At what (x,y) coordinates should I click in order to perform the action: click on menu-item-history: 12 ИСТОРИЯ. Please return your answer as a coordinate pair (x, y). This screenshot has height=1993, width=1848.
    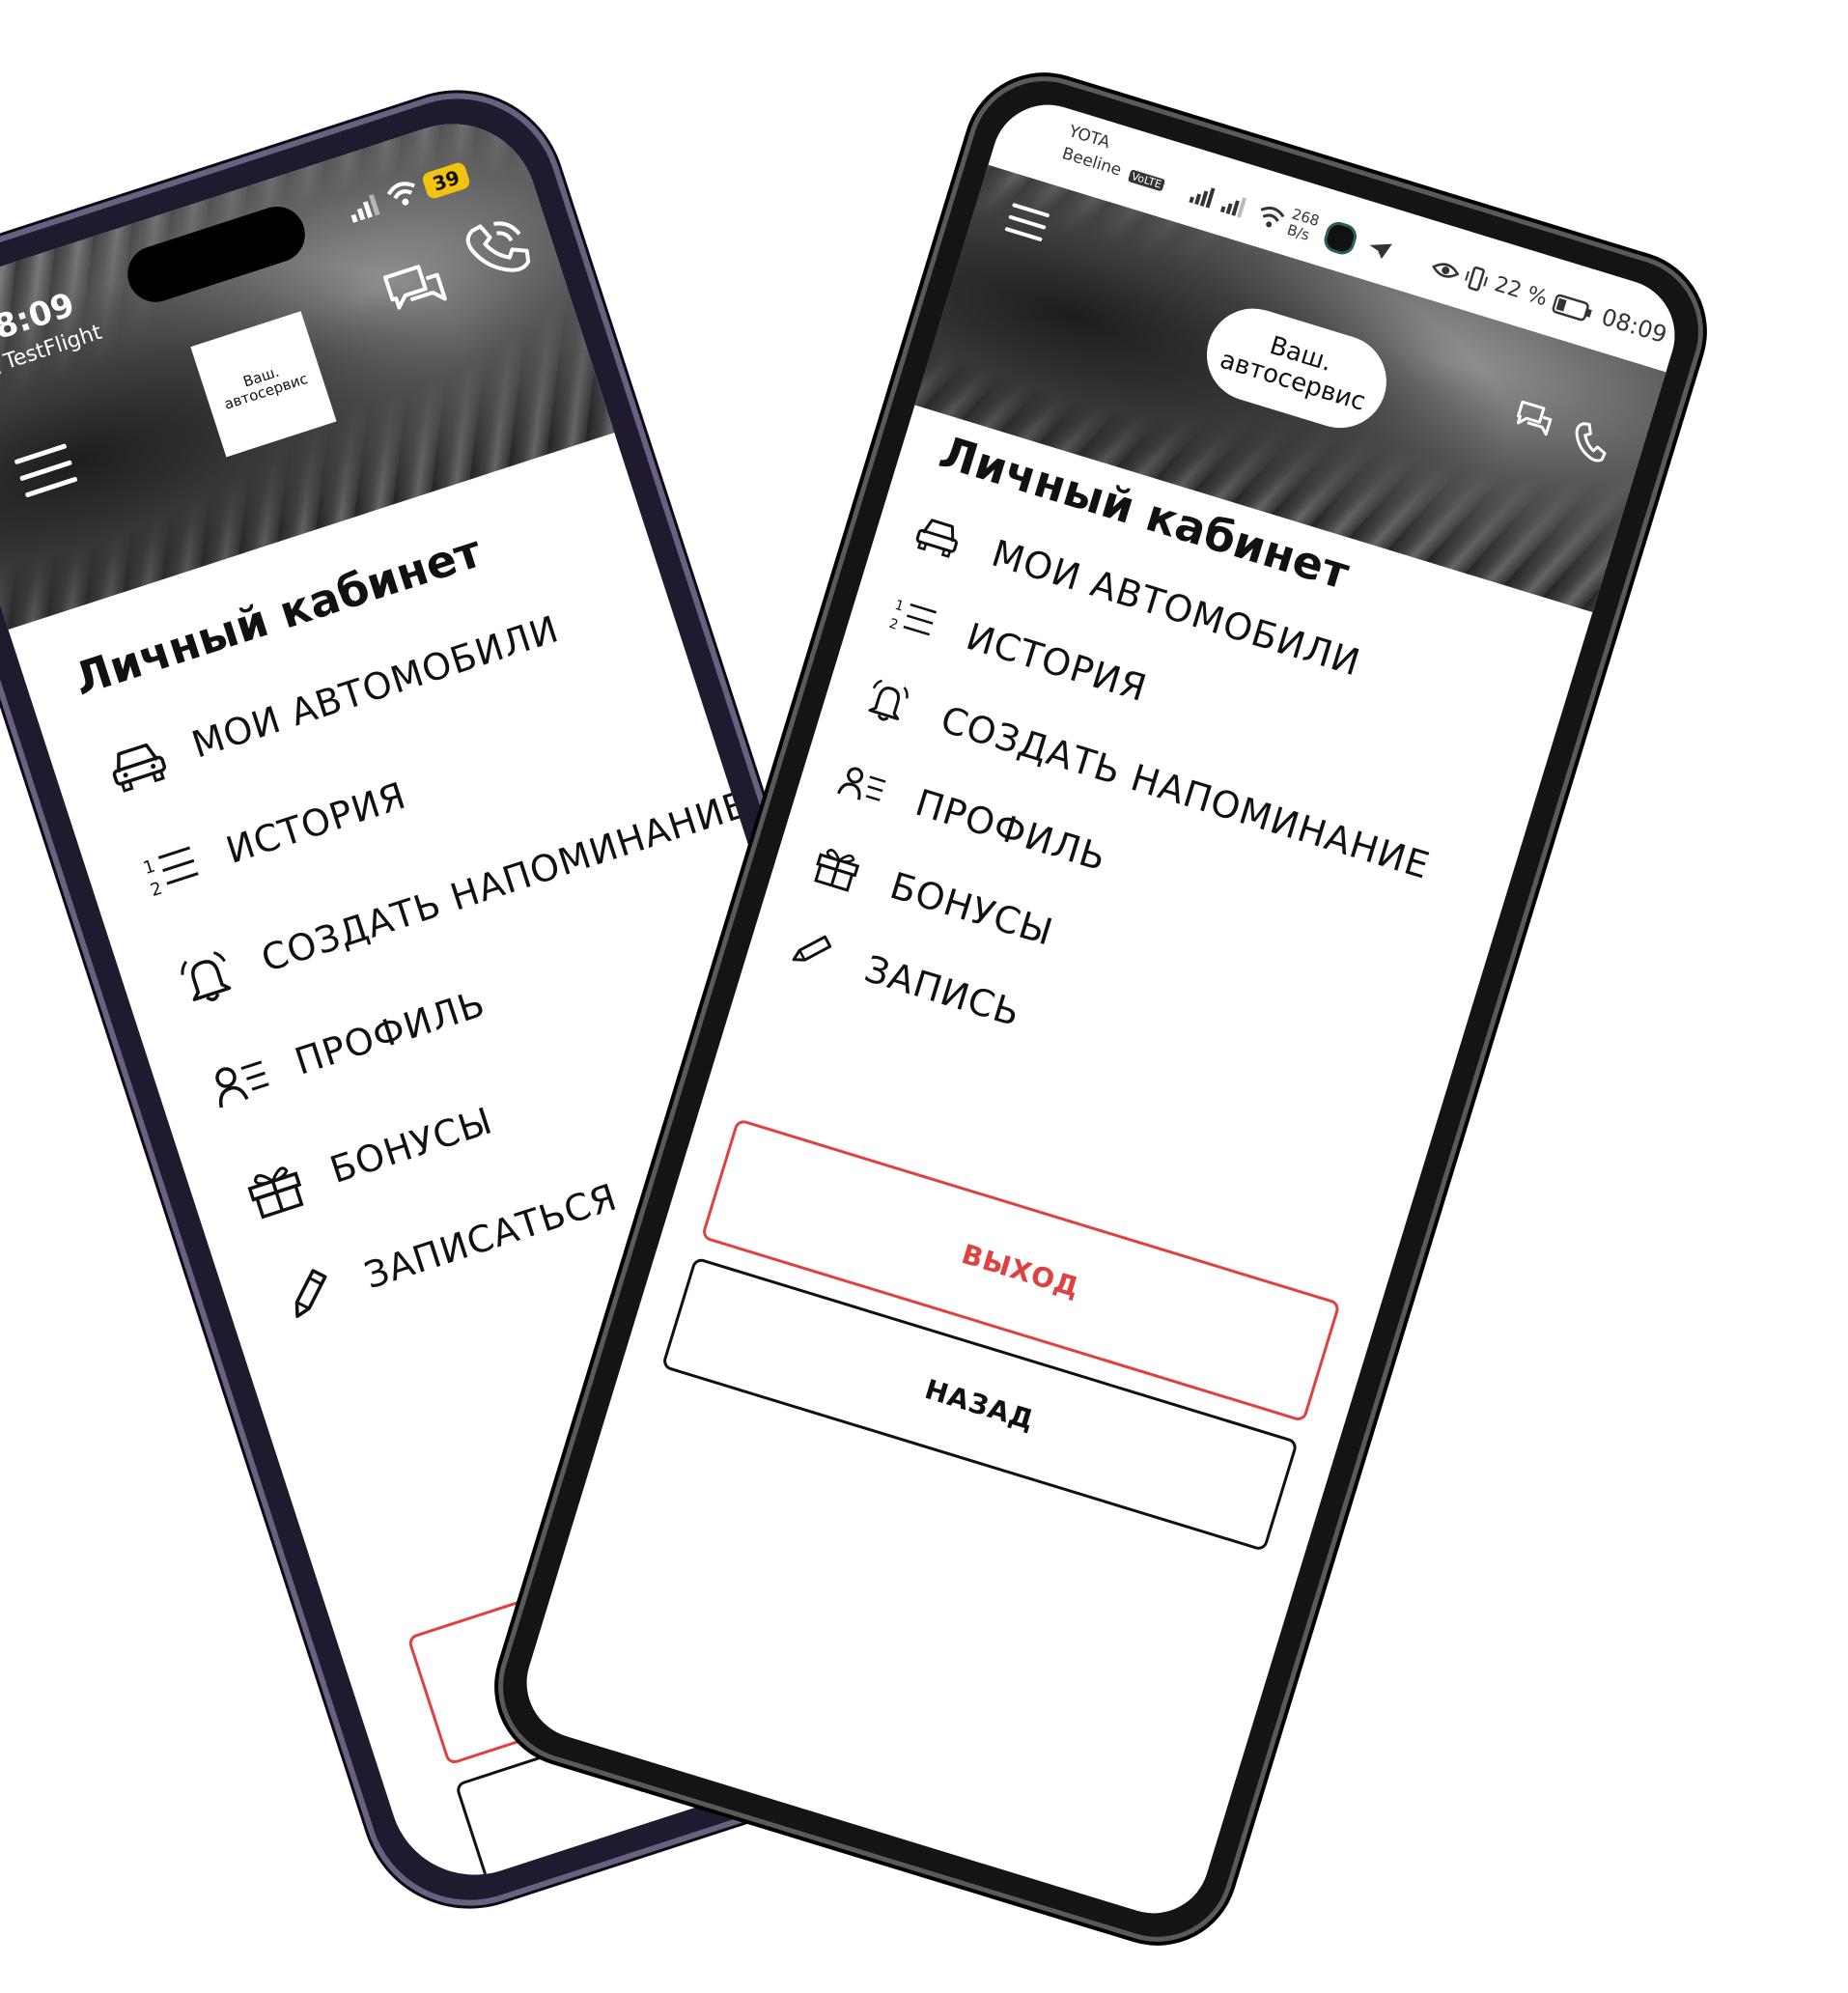
    Looking at the image, I should click on (275, 836).